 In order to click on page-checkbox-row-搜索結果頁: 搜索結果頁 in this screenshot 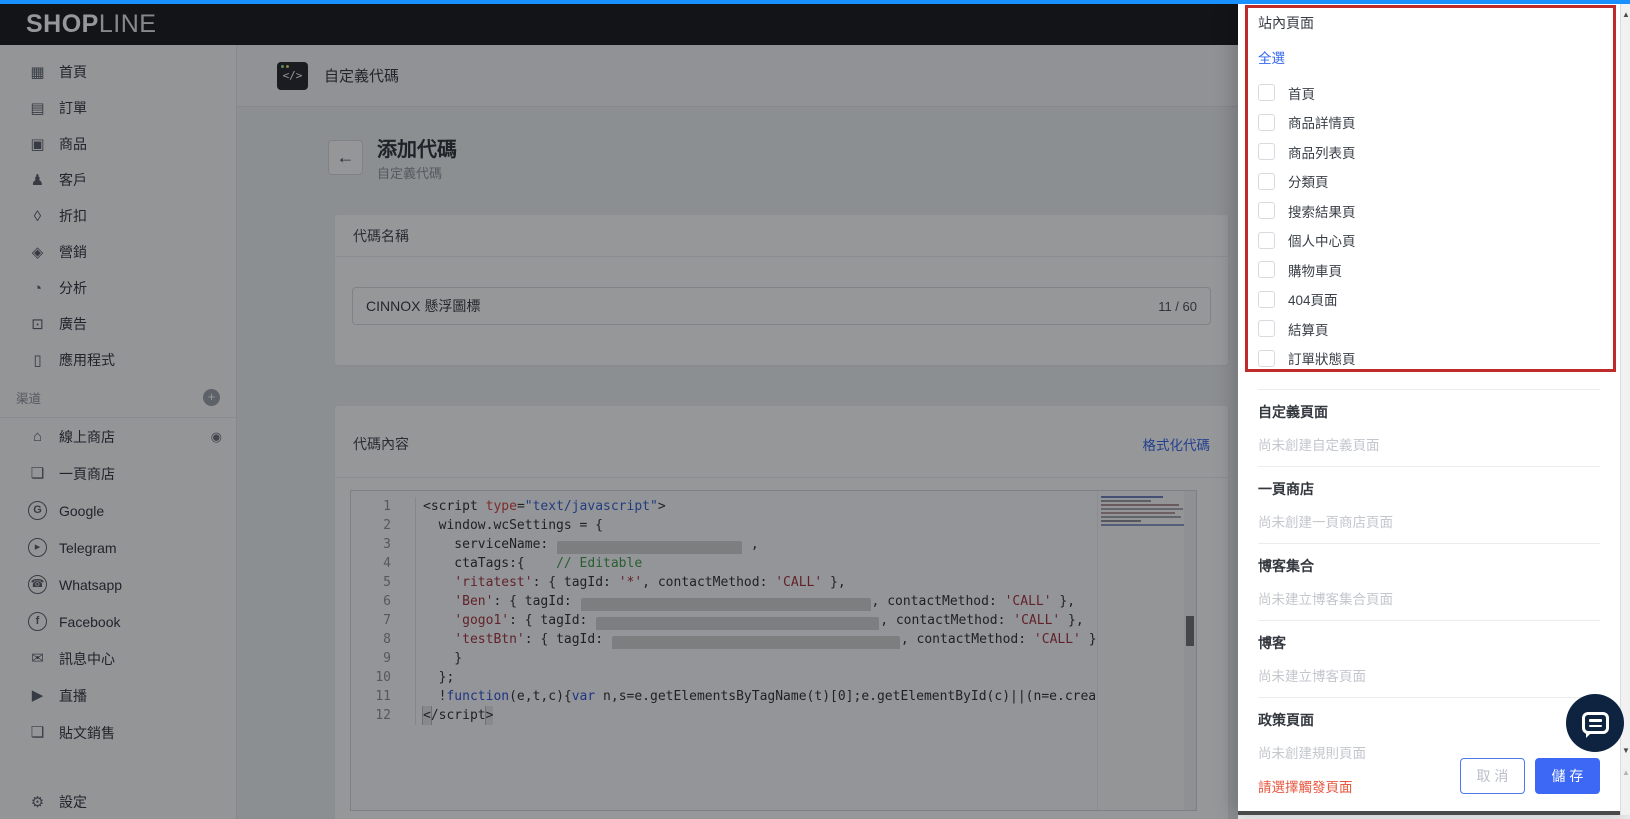, I will do `click(1429, 211)`.